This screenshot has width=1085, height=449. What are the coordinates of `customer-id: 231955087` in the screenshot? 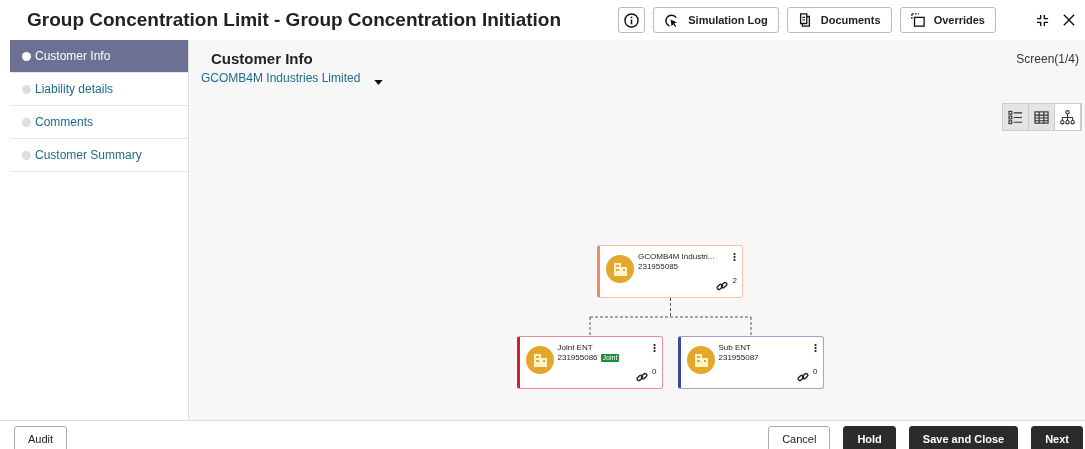 It's located at (738, 357).